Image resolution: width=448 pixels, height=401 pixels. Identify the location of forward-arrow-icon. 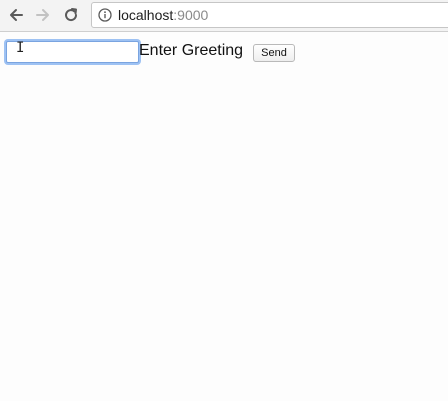
(42, 15).